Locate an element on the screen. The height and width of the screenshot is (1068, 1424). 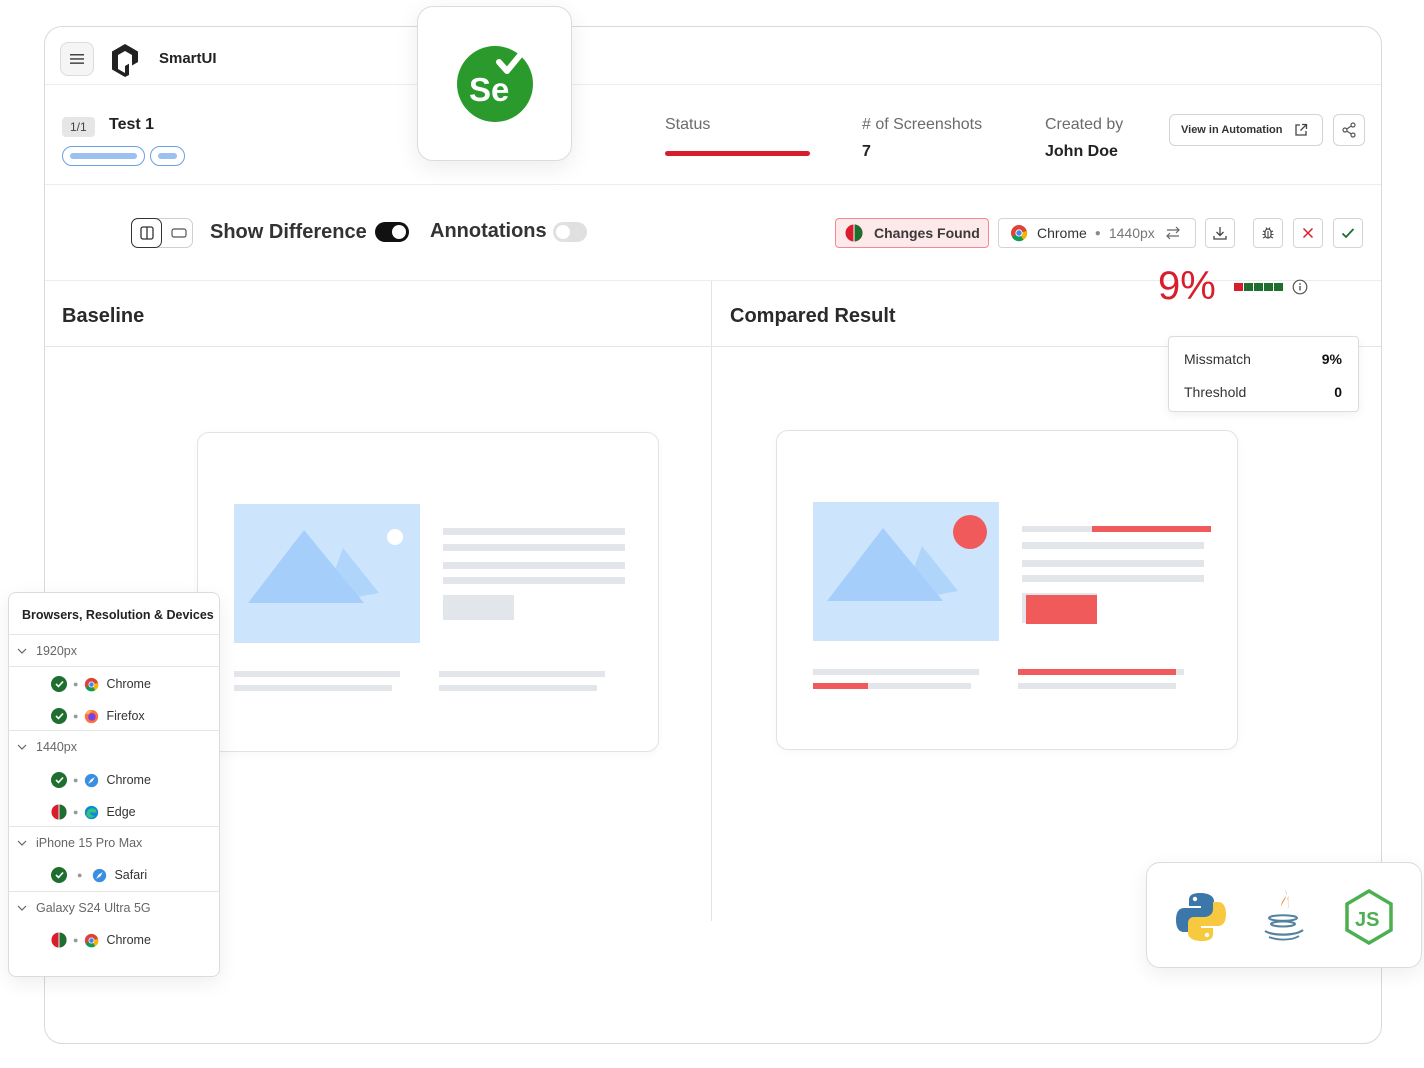
download-icon is located at coordinates (1220, 233).